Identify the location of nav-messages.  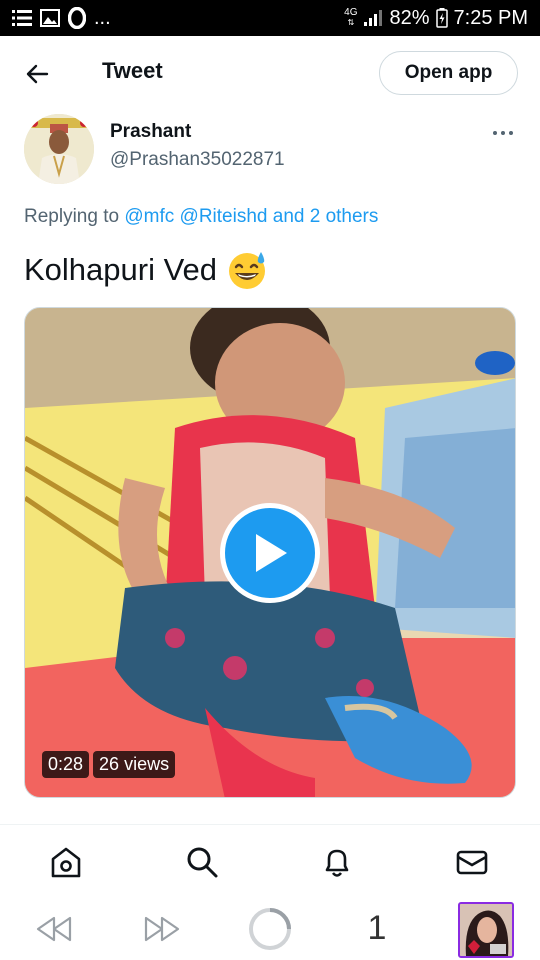
(472, 862).